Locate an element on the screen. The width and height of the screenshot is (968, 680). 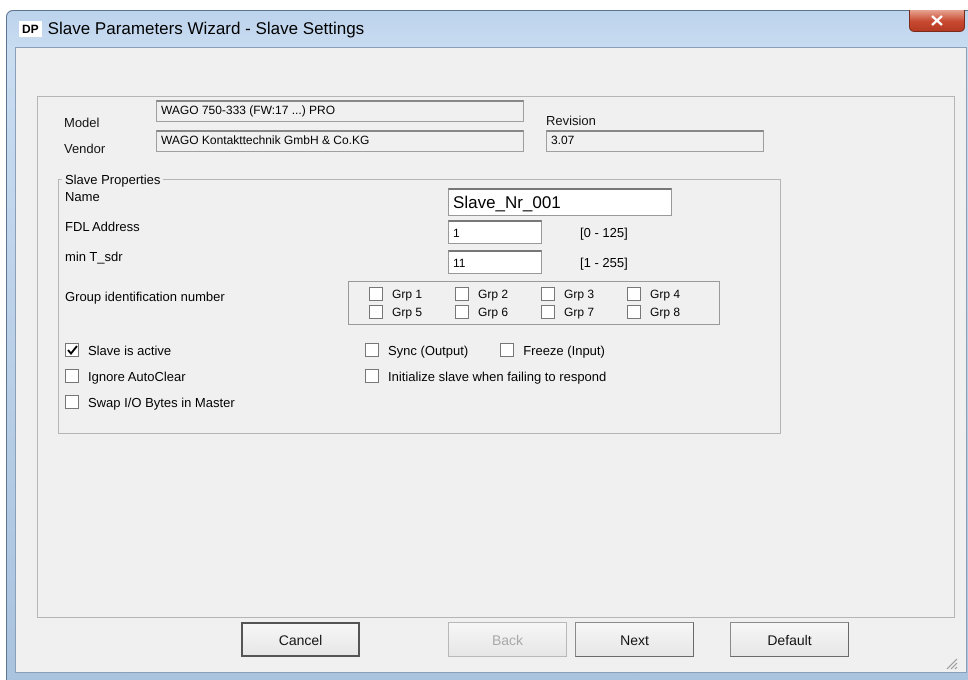
dialog-button: Next is located at coordinates (634, 639).